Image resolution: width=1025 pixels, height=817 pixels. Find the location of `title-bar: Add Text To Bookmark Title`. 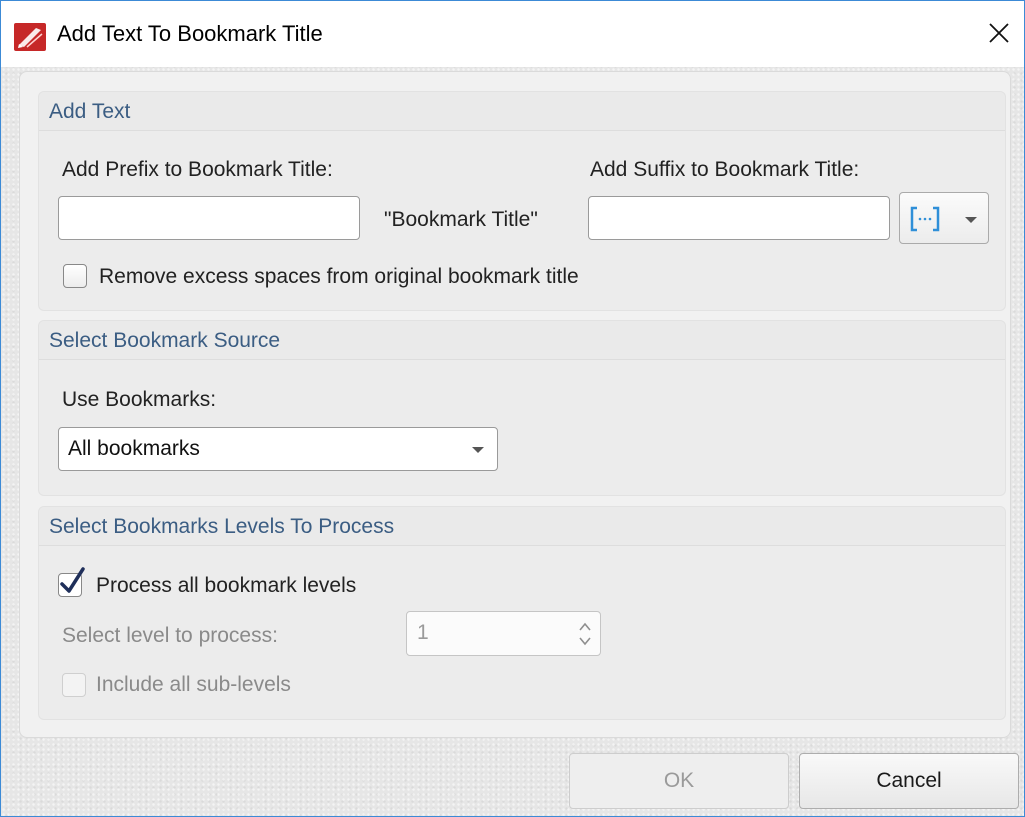

title-bar: Add Text To Bookmark Title is located at coordinates (512, 34).